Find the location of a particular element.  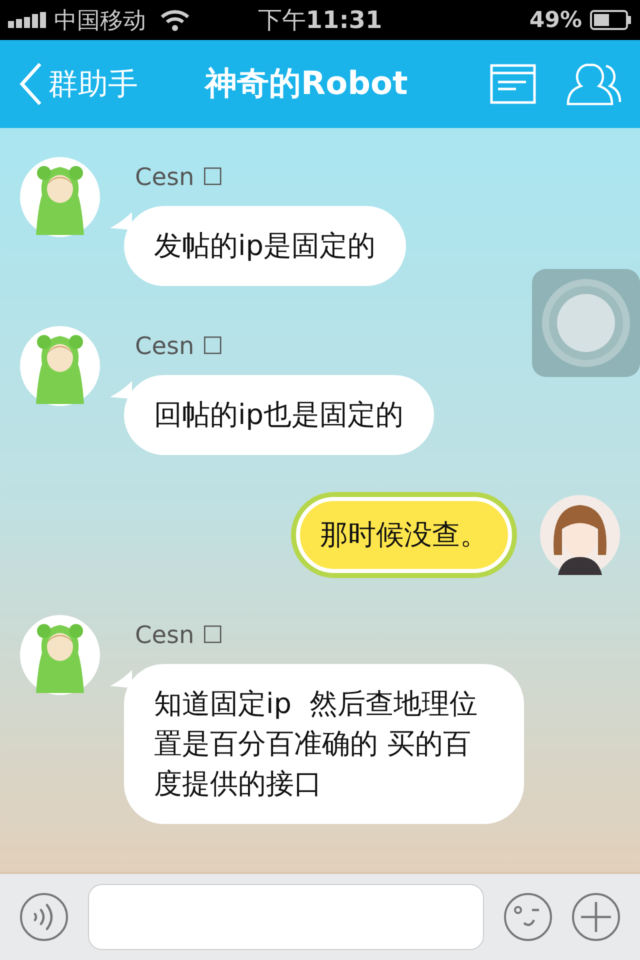

signal-icon is located at coordinates (27, 20).